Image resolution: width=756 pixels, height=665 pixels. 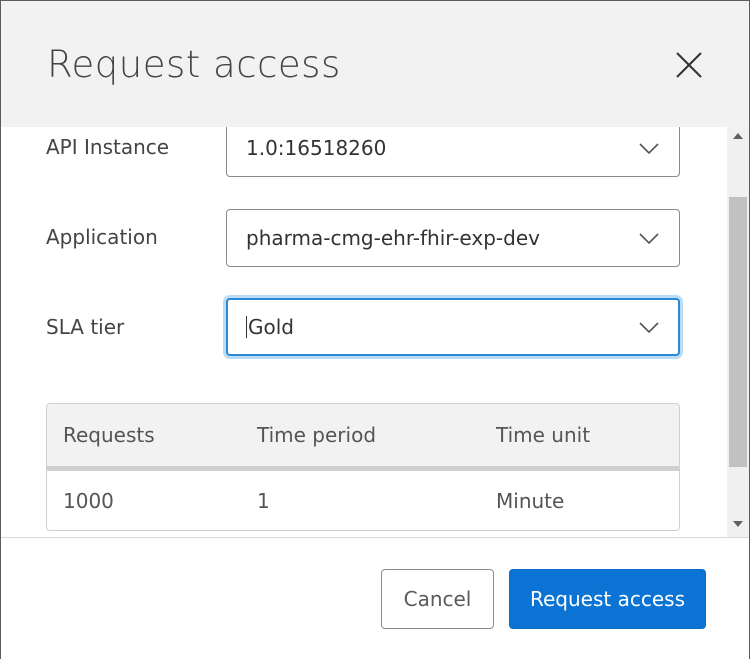 I want to click on application-select: pharma-cmg-ehr-fhir-exp-dev, so click(x=453, y=238).